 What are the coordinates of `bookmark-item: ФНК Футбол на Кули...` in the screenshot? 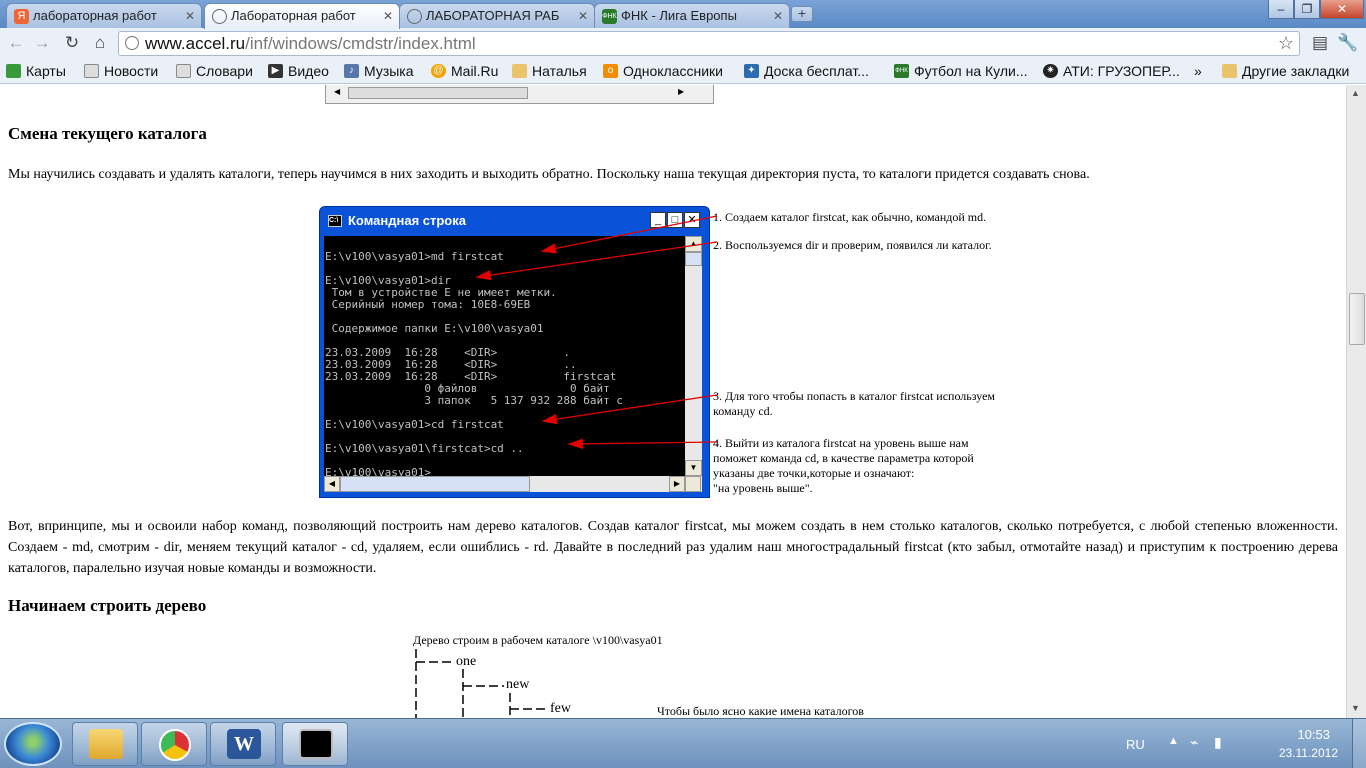 It's located at (961, 71).